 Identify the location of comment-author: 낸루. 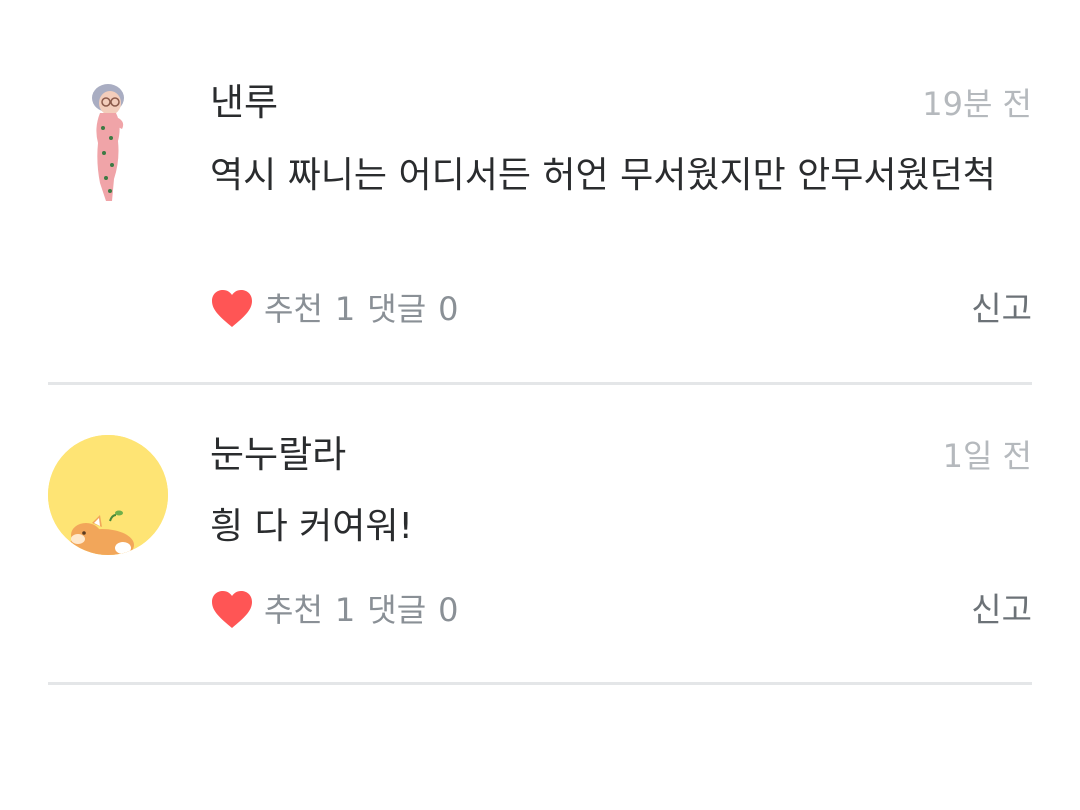
(244, 103).